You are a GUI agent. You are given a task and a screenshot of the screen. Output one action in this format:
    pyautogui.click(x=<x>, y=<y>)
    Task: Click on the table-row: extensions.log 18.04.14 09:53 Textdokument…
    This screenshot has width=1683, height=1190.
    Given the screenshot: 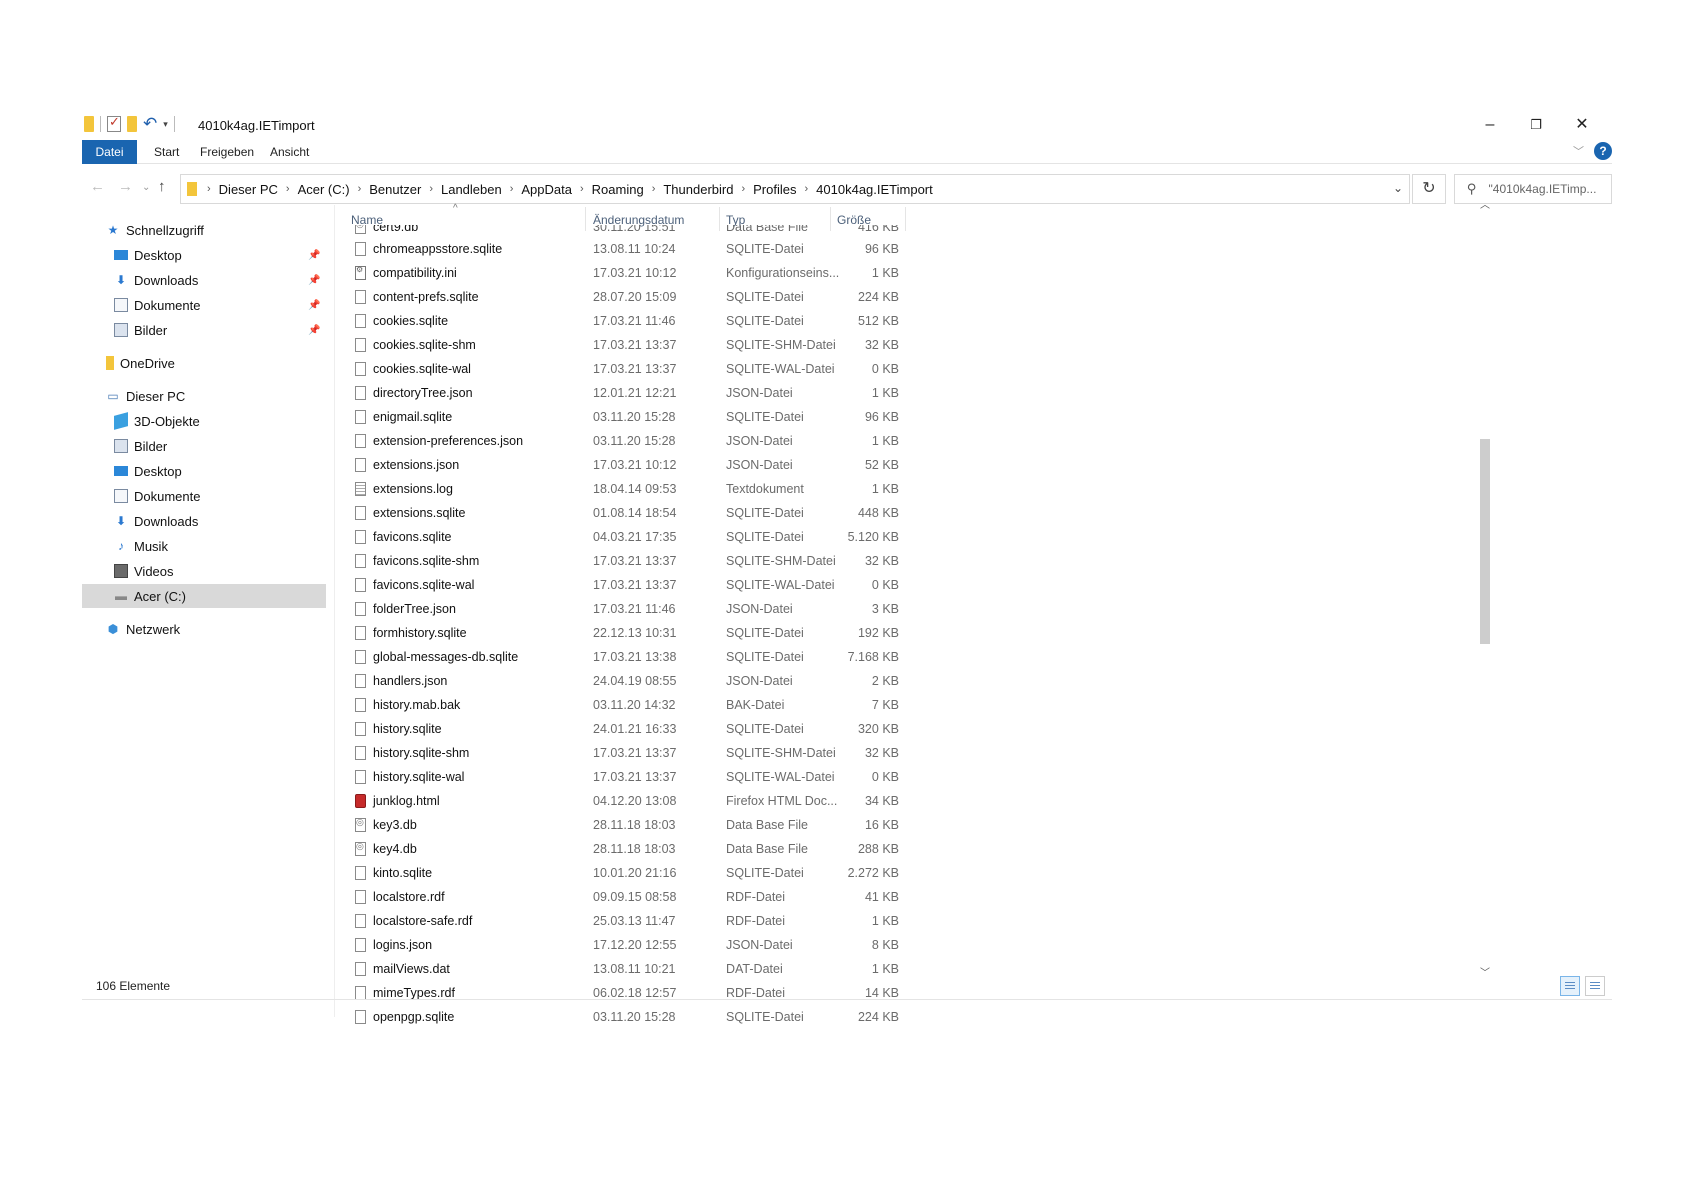 What is the action you would take?
    pyautogui.click(x=635, y=490)
    